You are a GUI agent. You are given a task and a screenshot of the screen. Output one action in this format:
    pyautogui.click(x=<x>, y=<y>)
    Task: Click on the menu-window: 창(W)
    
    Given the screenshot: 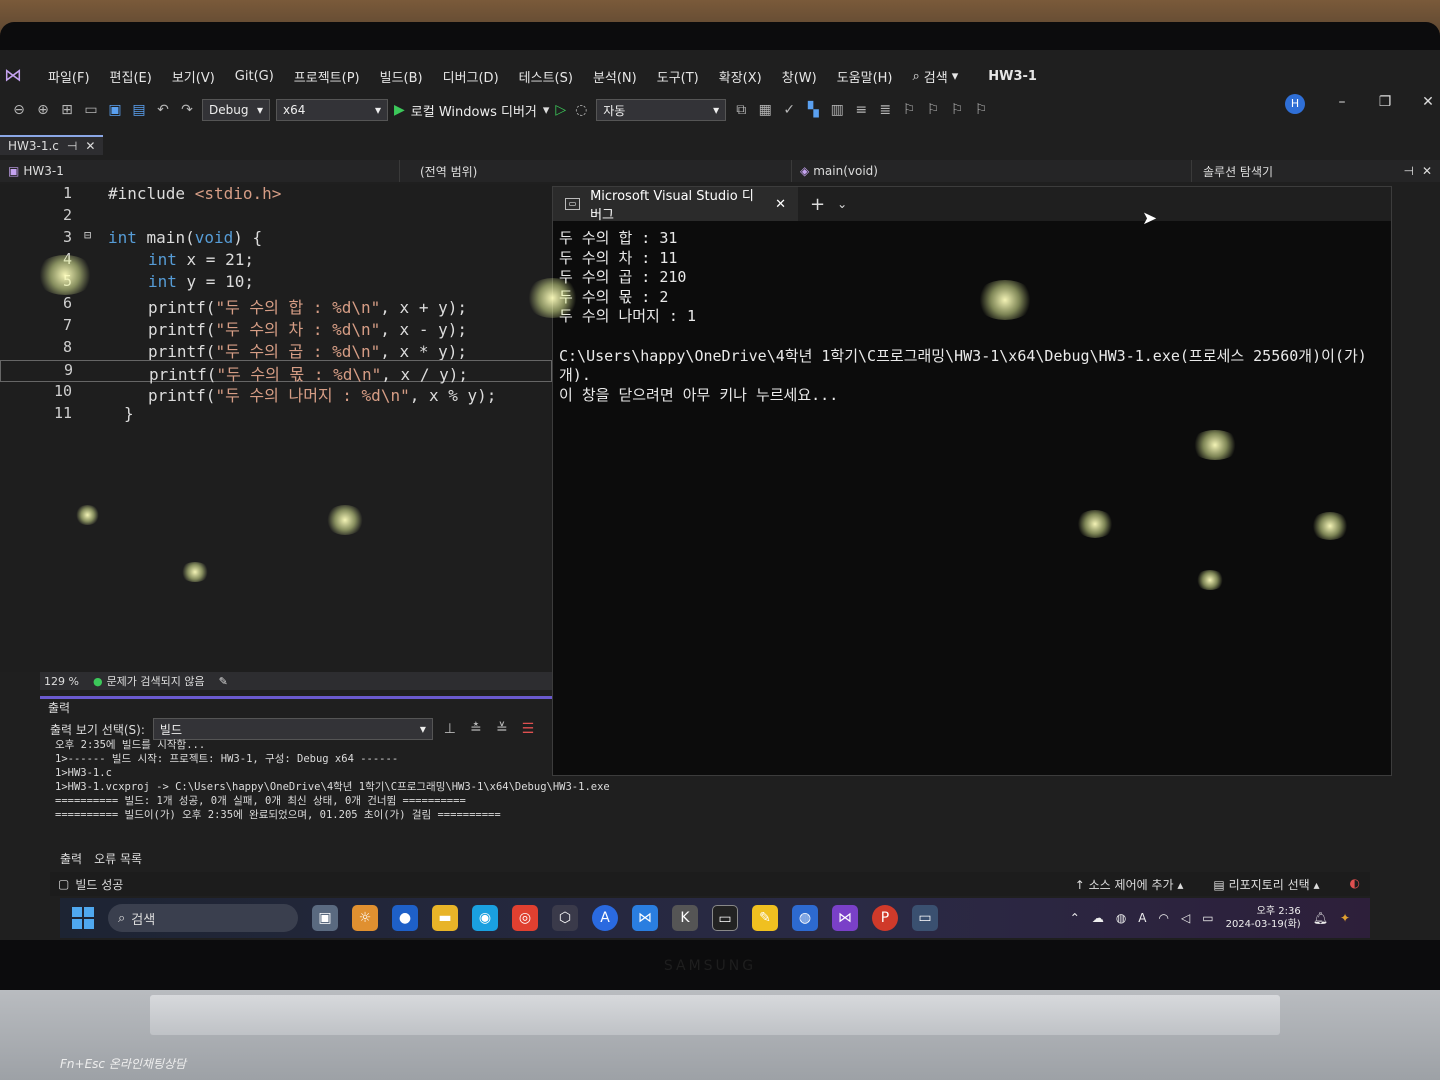 What is the action you would take?
    pyautogui.click(x=799, y=76)
    